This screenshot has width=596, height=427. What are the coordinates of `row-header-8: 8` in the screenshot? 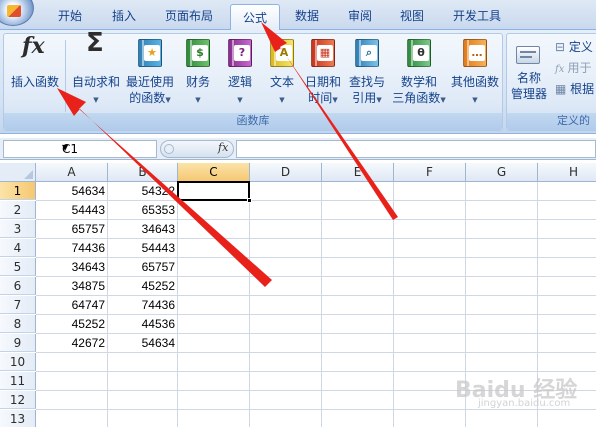 It's located at (18, 324).